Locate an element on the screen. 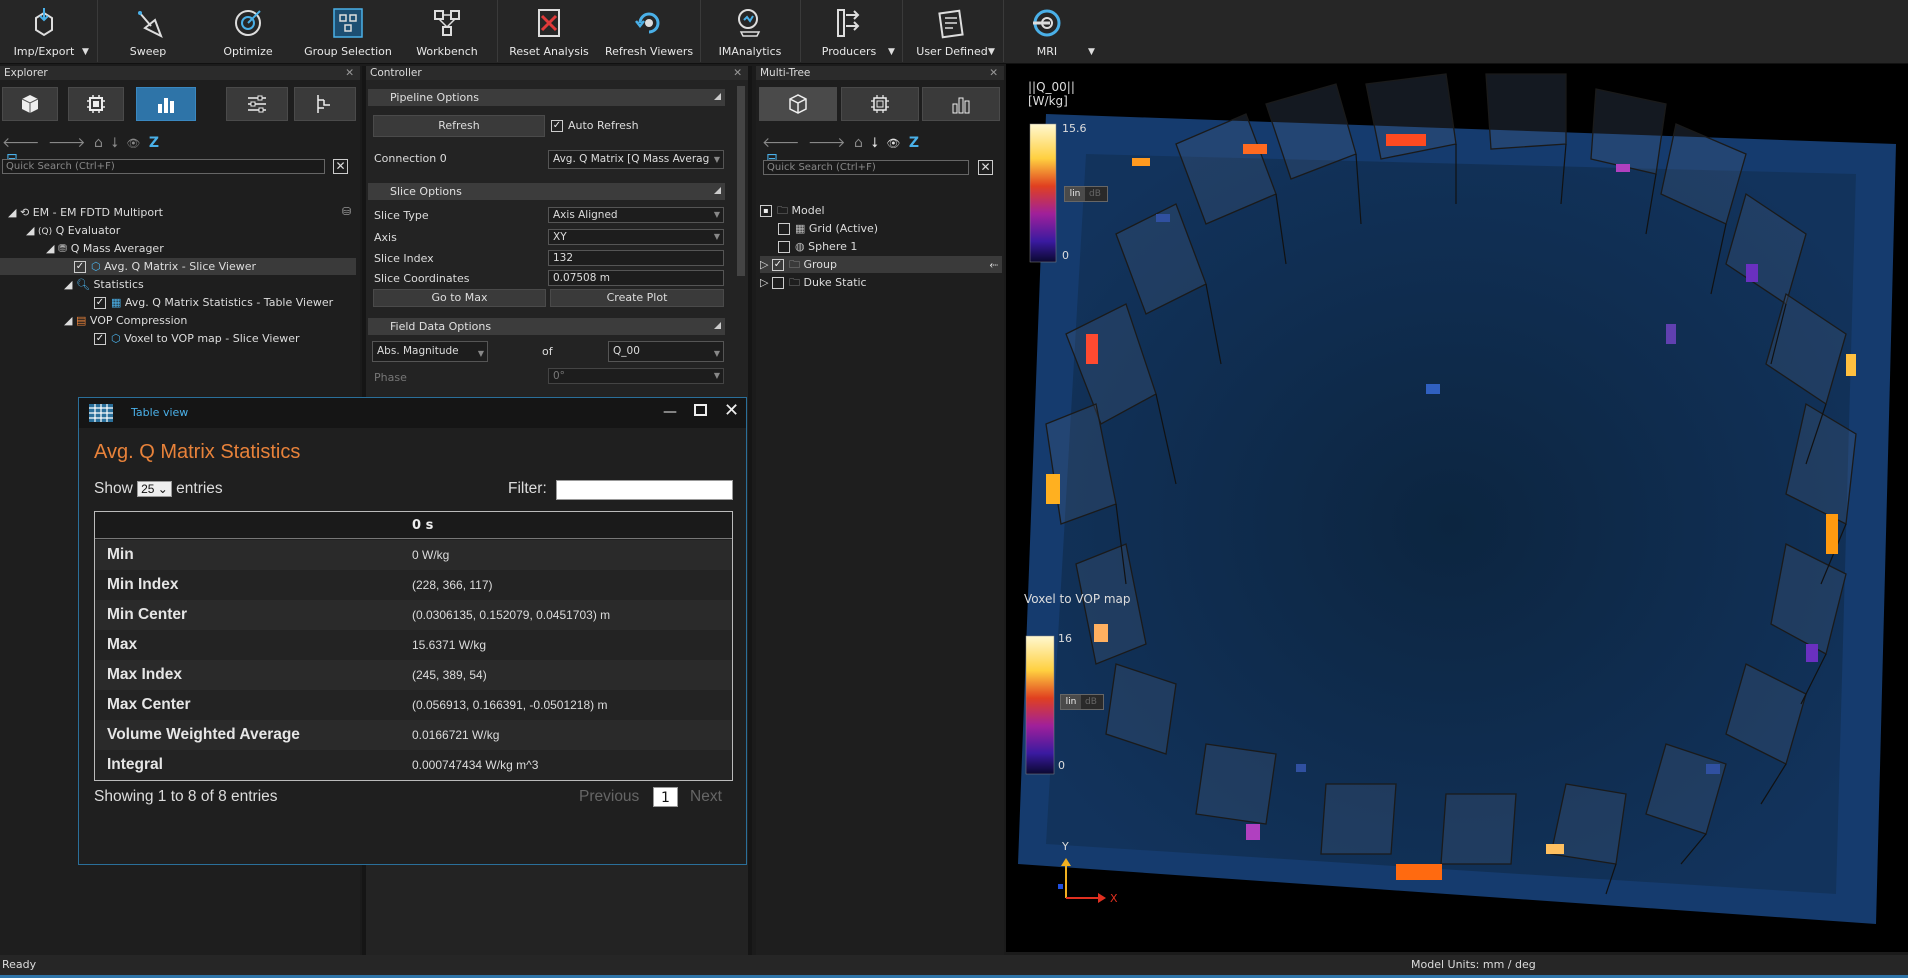 The image size is (1908, 978). optimize-button: Optimize is located at coordinates (248, 32).